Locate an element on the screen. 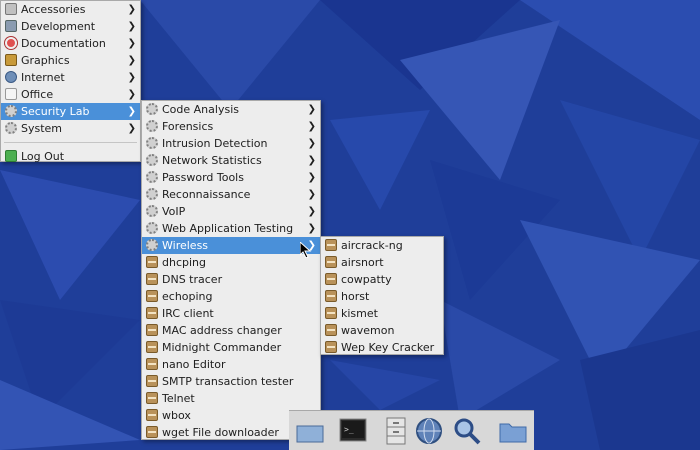 The height and width of the screenshot is (450, 700). menu-item-security-lab: Security Lab ❯ is located at coordinates (70, 111).